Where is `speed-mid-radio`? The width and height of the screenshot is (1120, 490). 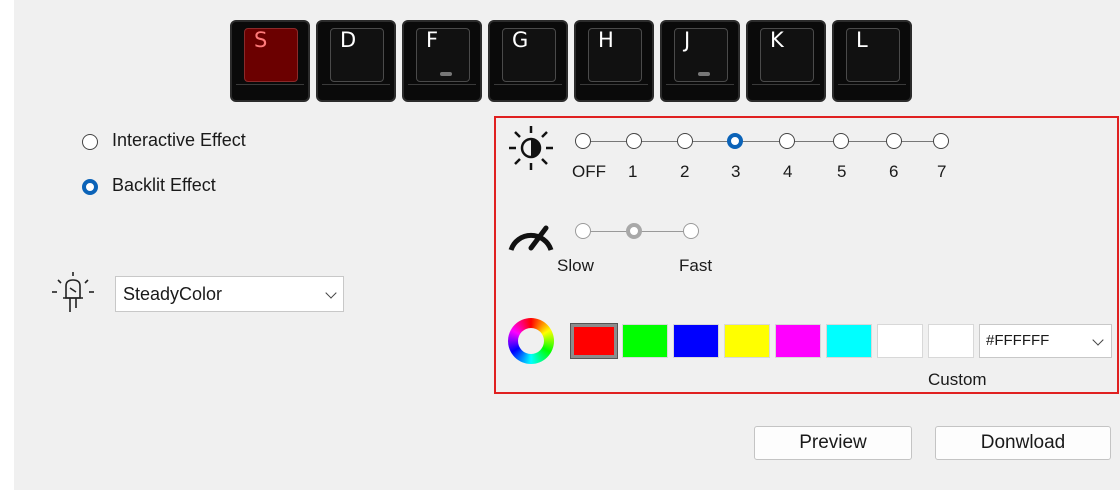
speed-mid-radio is located at coordinates (634, 231).